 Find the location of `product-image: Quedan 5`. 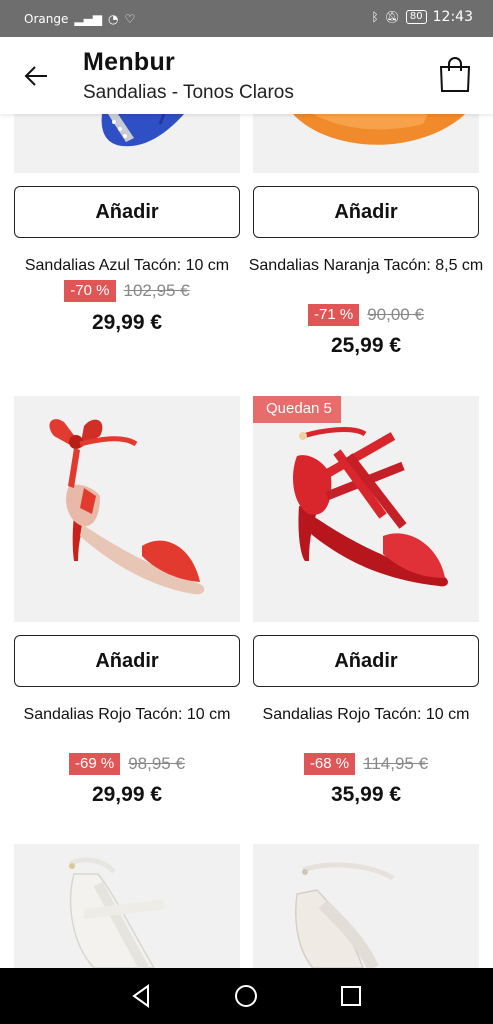

product-image: Quedan 5 is located at coordinates (366, 509).